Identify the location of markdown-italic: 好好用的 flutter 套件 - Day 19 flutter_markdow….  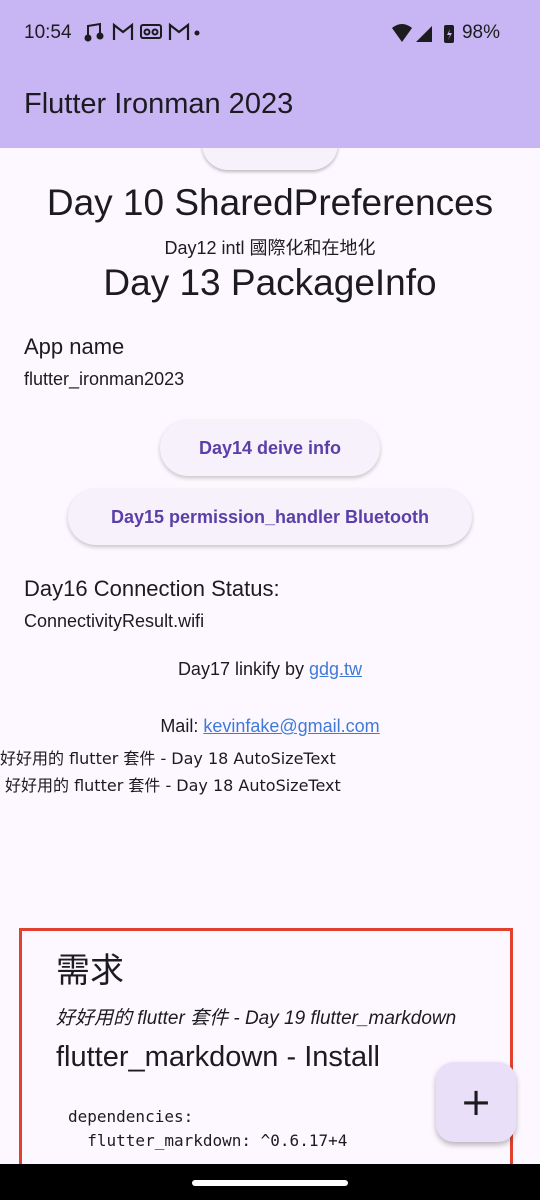
(256, 1018).